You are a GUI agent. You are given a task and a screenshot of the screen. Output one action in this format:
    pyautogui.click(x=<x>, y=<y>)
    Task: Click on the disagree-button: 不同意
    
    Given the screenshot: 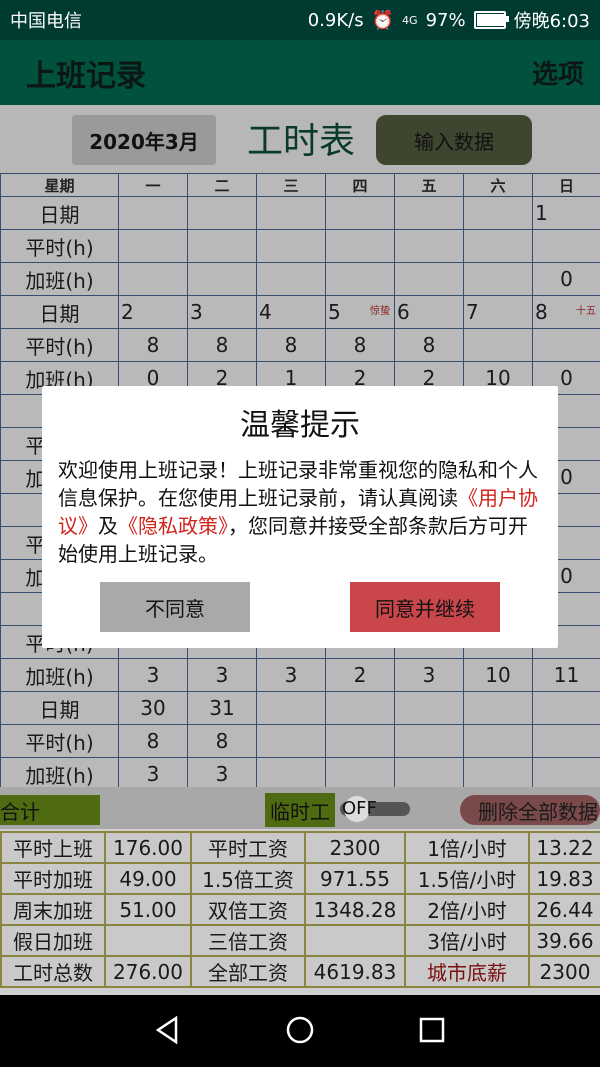 What is the action you would take?
    pyautogui.click(x=175, y=607)
    